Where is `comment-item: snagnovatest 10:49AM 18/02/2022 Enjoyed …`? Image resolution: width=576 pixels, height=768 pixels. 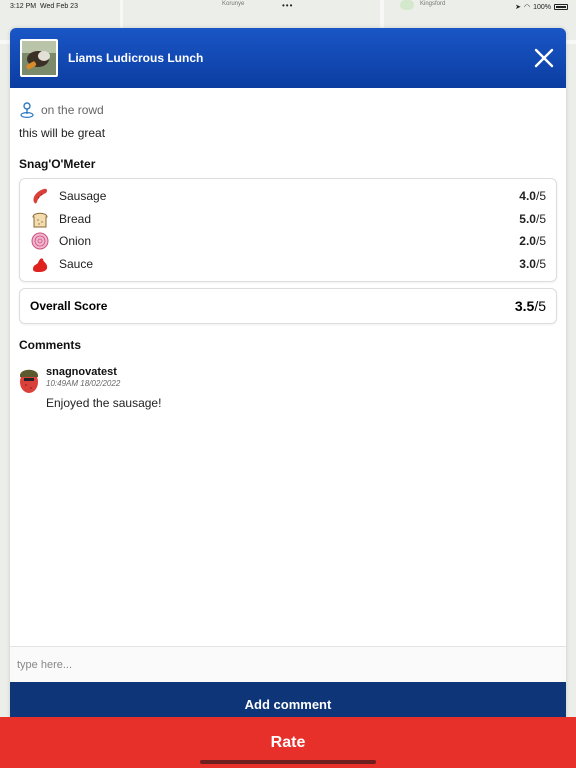
comment-item: snagnovatest 10:49AM 18/02/2022 Enjoyed … is located at coordinates (288, 388).